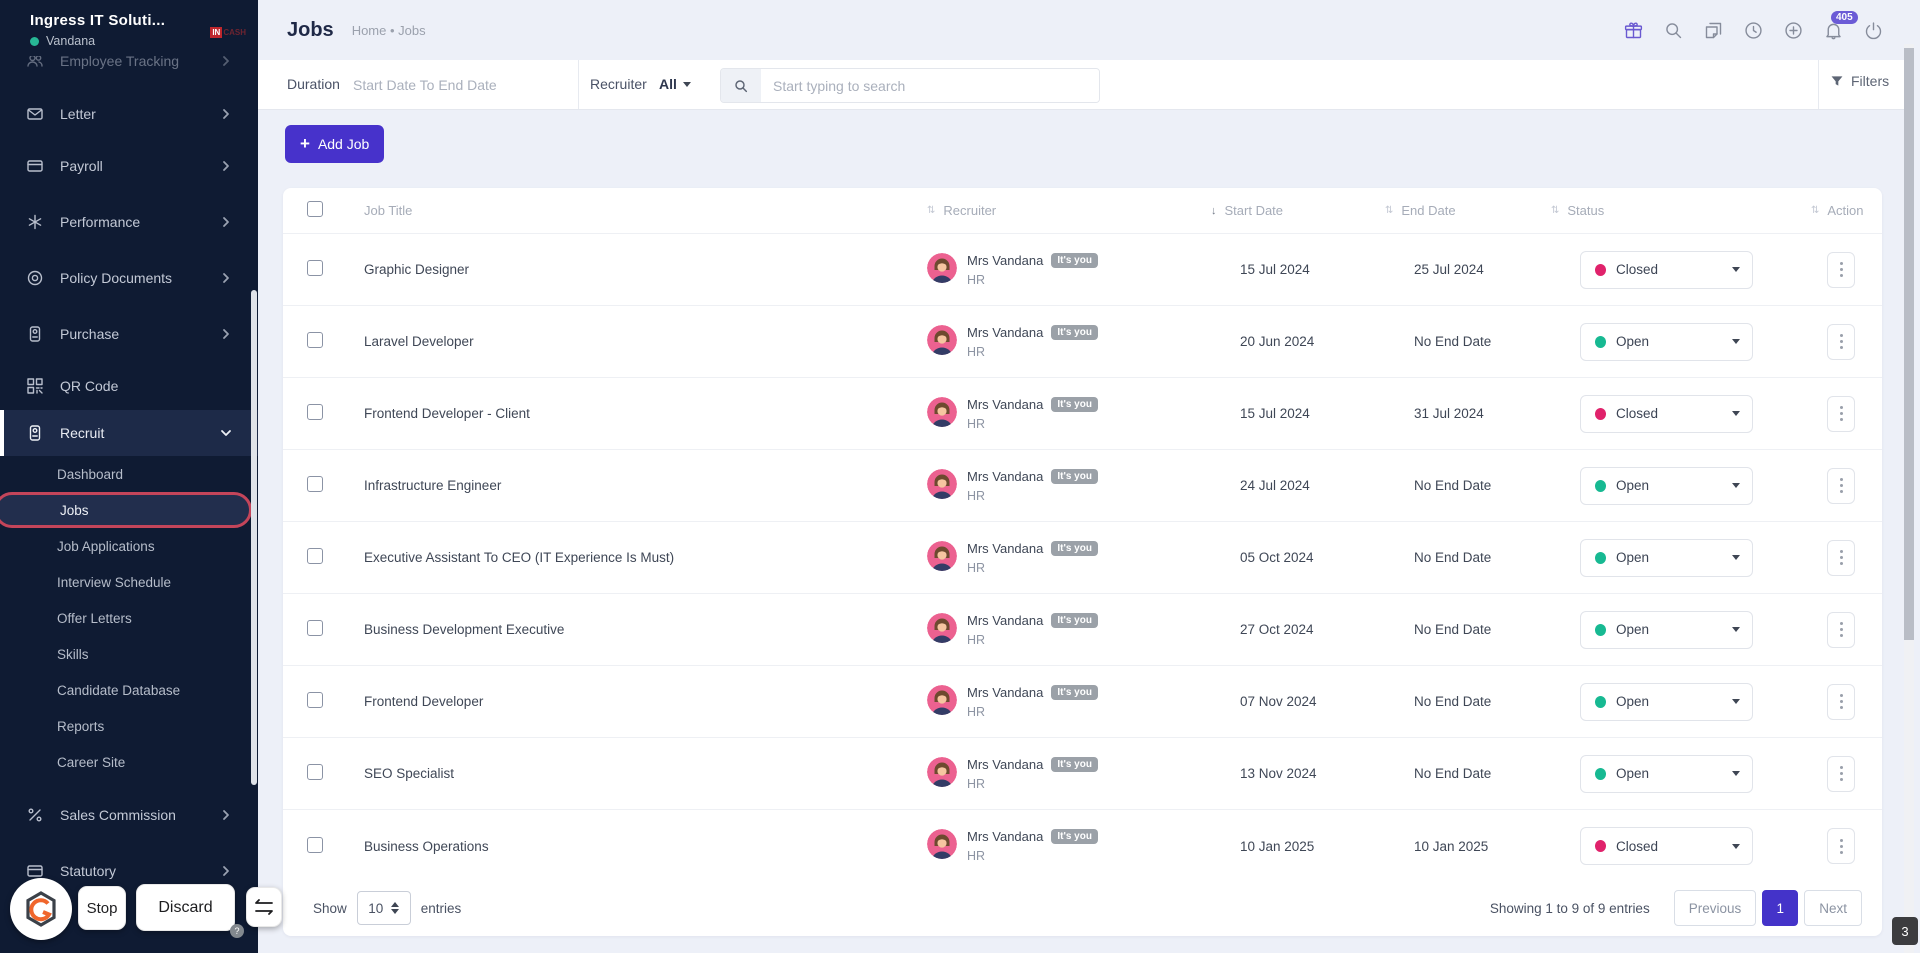  Describe the element at coordinates (315, 209) in the screenshot. I see `select-all-checkbox` at that location.